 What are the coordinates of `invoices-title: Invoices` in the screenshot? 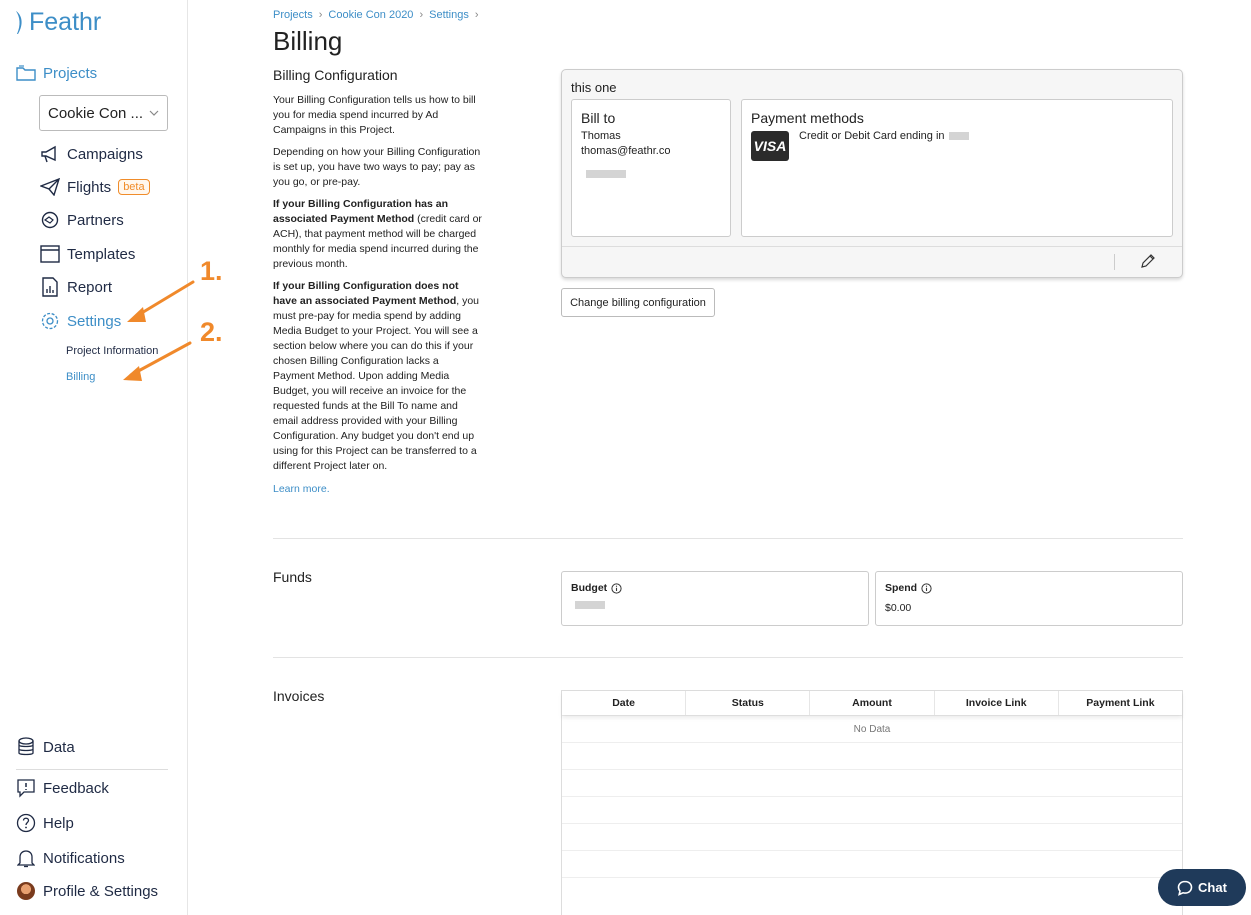 It's located at (299, 696).